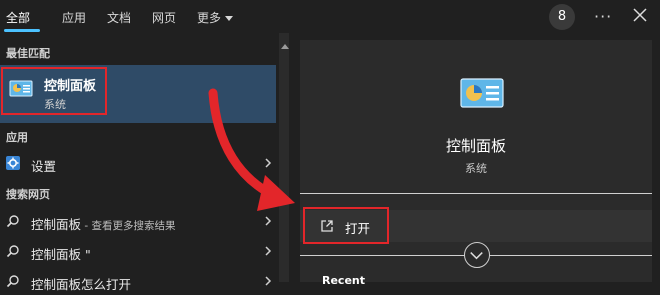 Image resolution: width=660 pixels, height=295 pixels. Describe the element at coordinates (22, 30) in the screenshot. I see `active-tab-indicator` at that location.